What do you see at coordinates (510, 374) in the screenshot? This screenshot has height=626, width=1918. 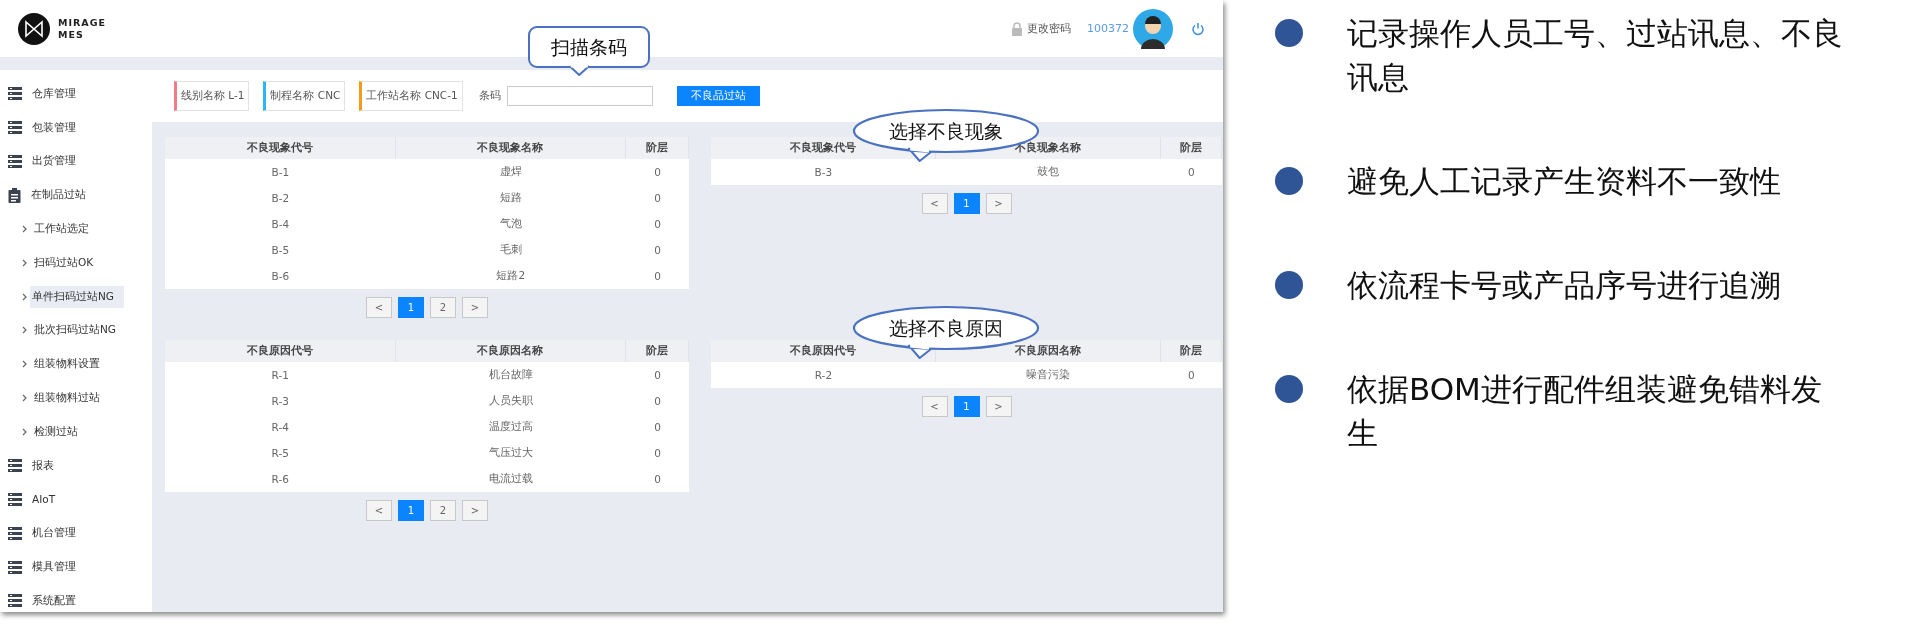 I see `table-cell-text: 机台故障` at bounding box center [510, 374].